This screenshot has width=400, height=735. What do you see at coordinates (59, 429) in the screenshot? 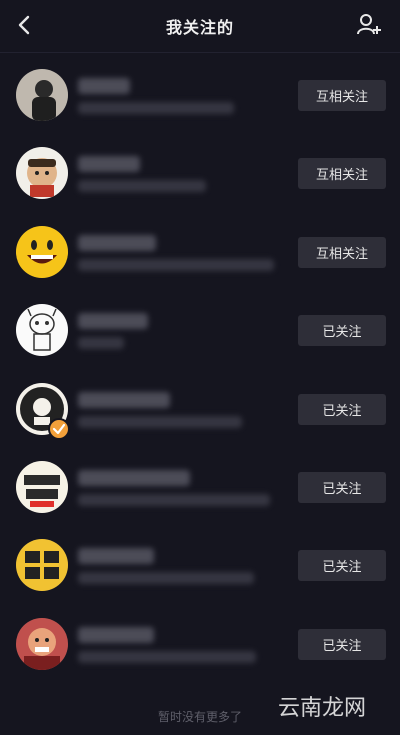
I see `verified-badge-icon` at bounding box center [59, 429].